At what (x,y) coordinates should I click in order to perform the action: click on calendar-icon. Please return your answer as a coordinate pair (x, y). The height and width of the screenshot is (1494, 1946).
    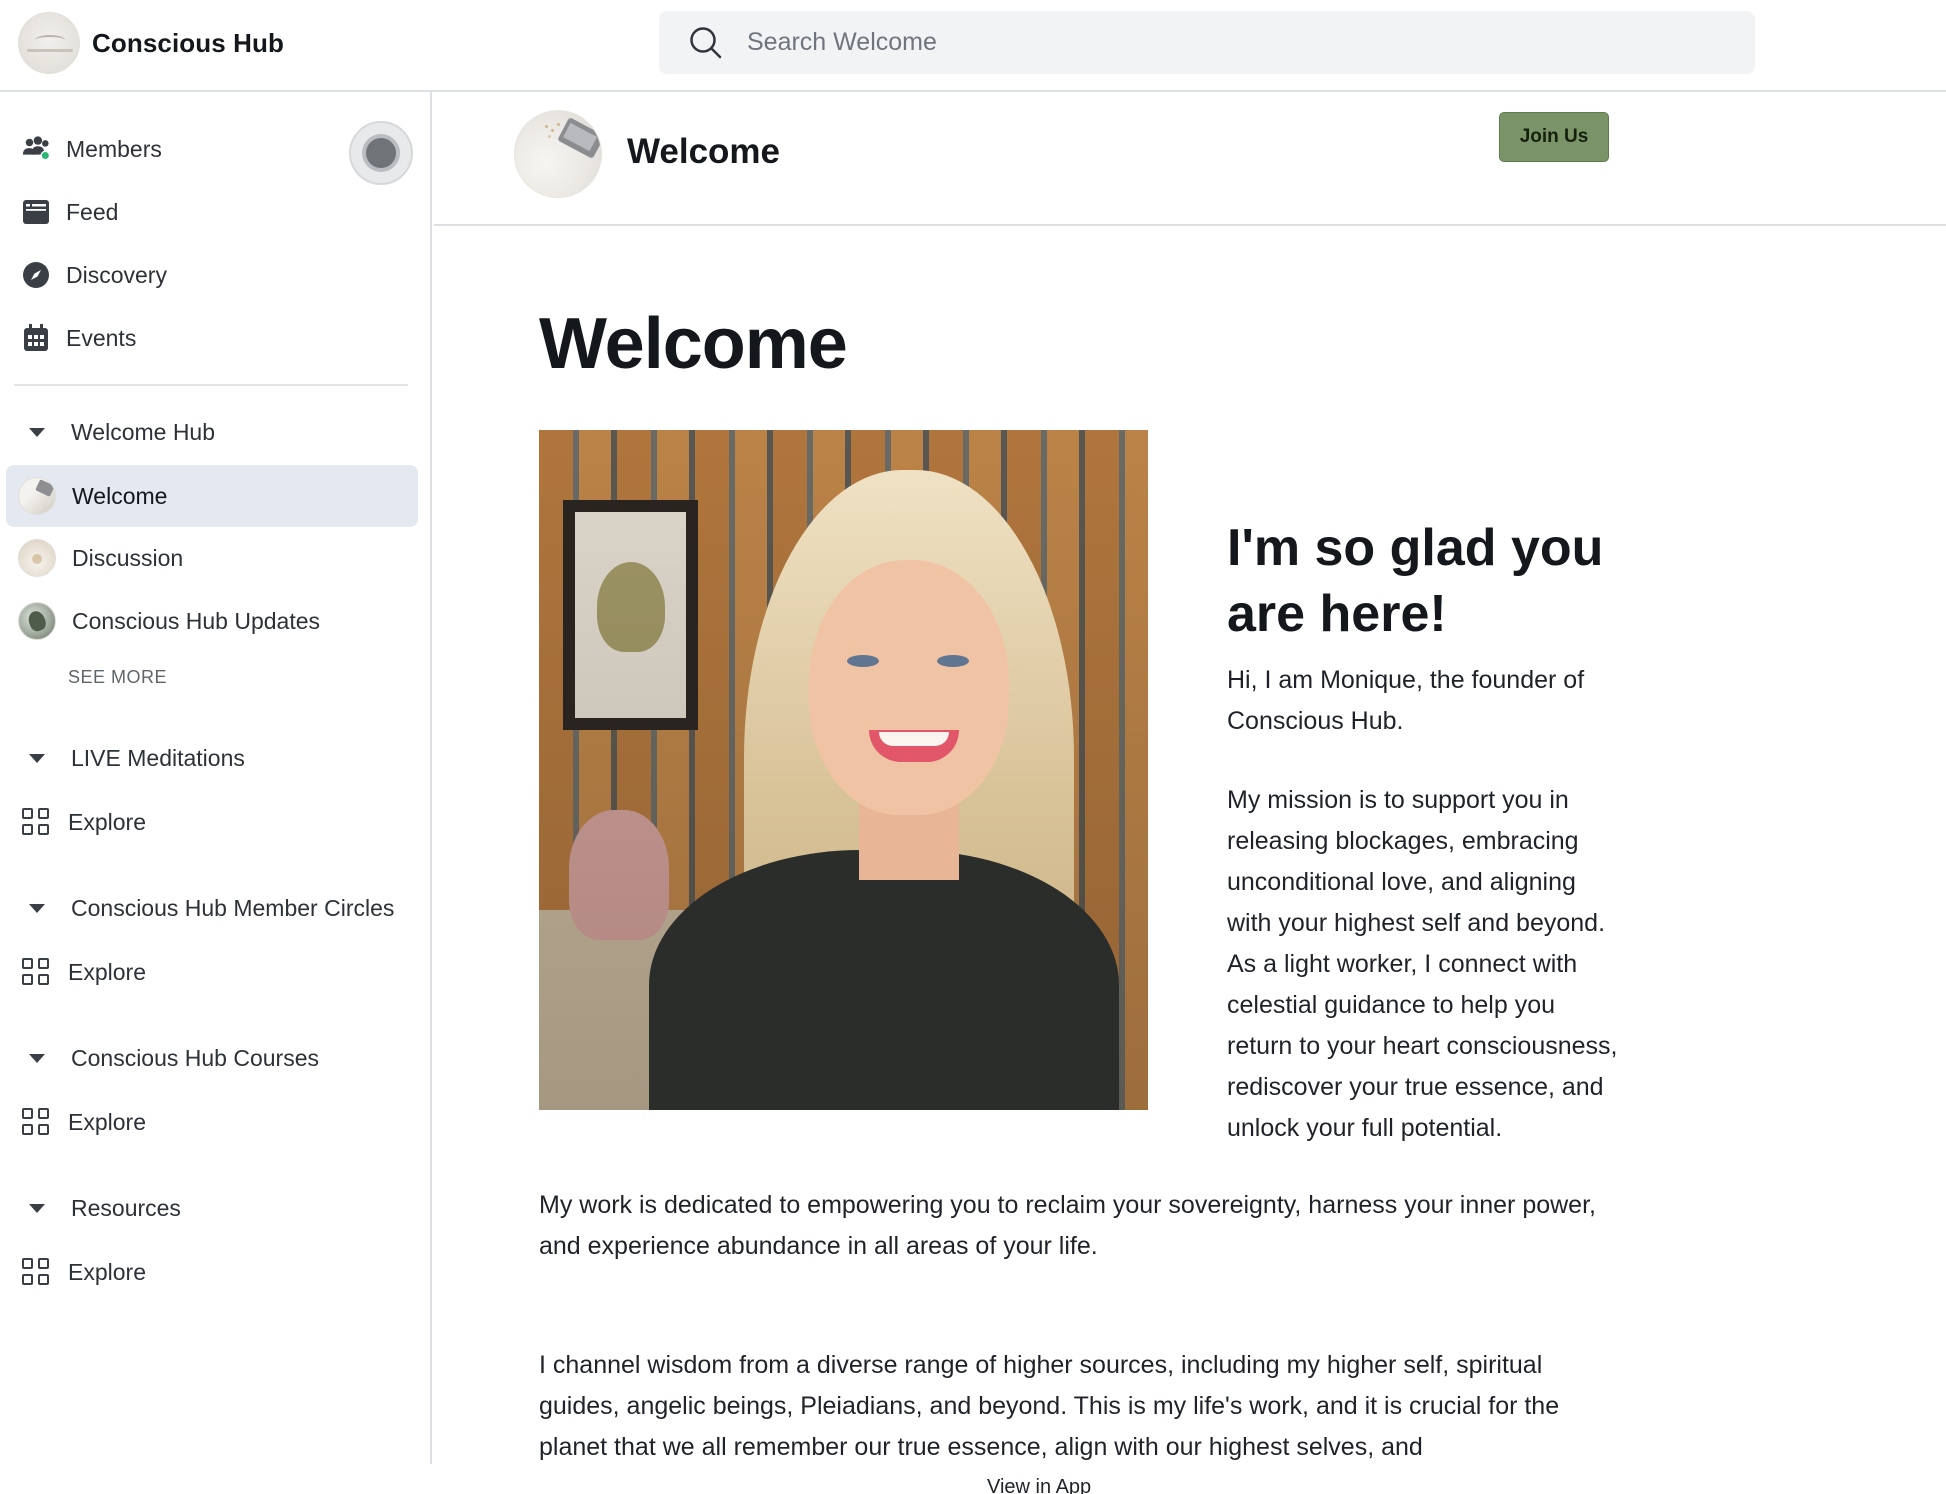
    Looking at the image, I should click on (36, 338).